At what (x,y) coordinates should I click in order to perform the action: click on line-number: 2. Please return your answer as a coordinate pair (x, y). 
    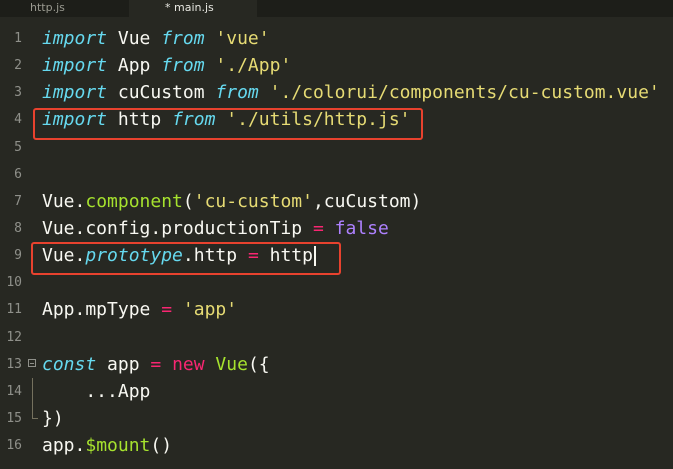
    Looking at the image, I should click on (18, 66).